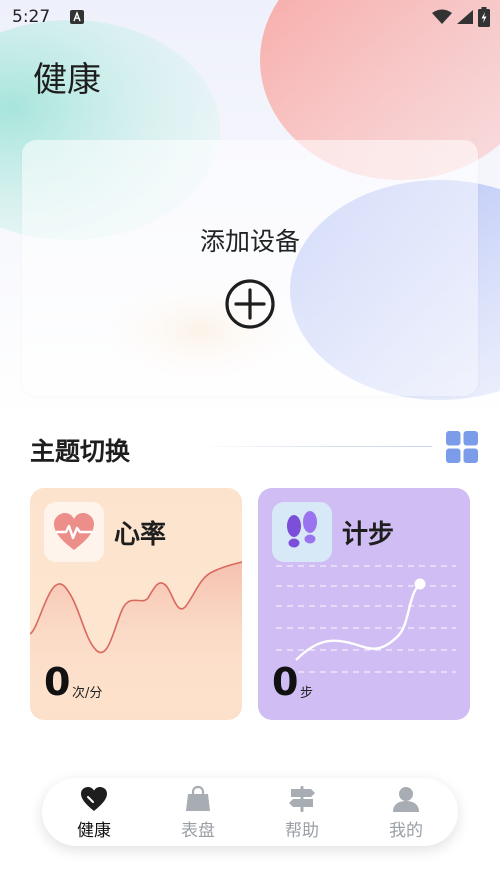 The image size is (500, 888). What do you see at coordinates (94, 812) in the screenshot?
I see `tab-health: 健康` at bounding box center [94, 812].